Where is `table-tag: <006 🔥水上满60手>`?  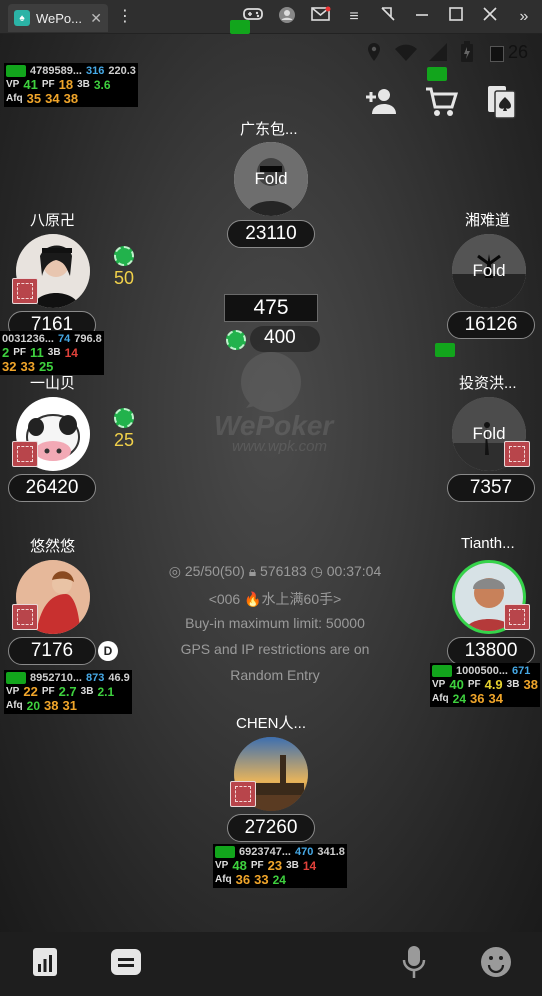 table-tag: <006 🔥水上满60手> is located at coordinates (275, 599).